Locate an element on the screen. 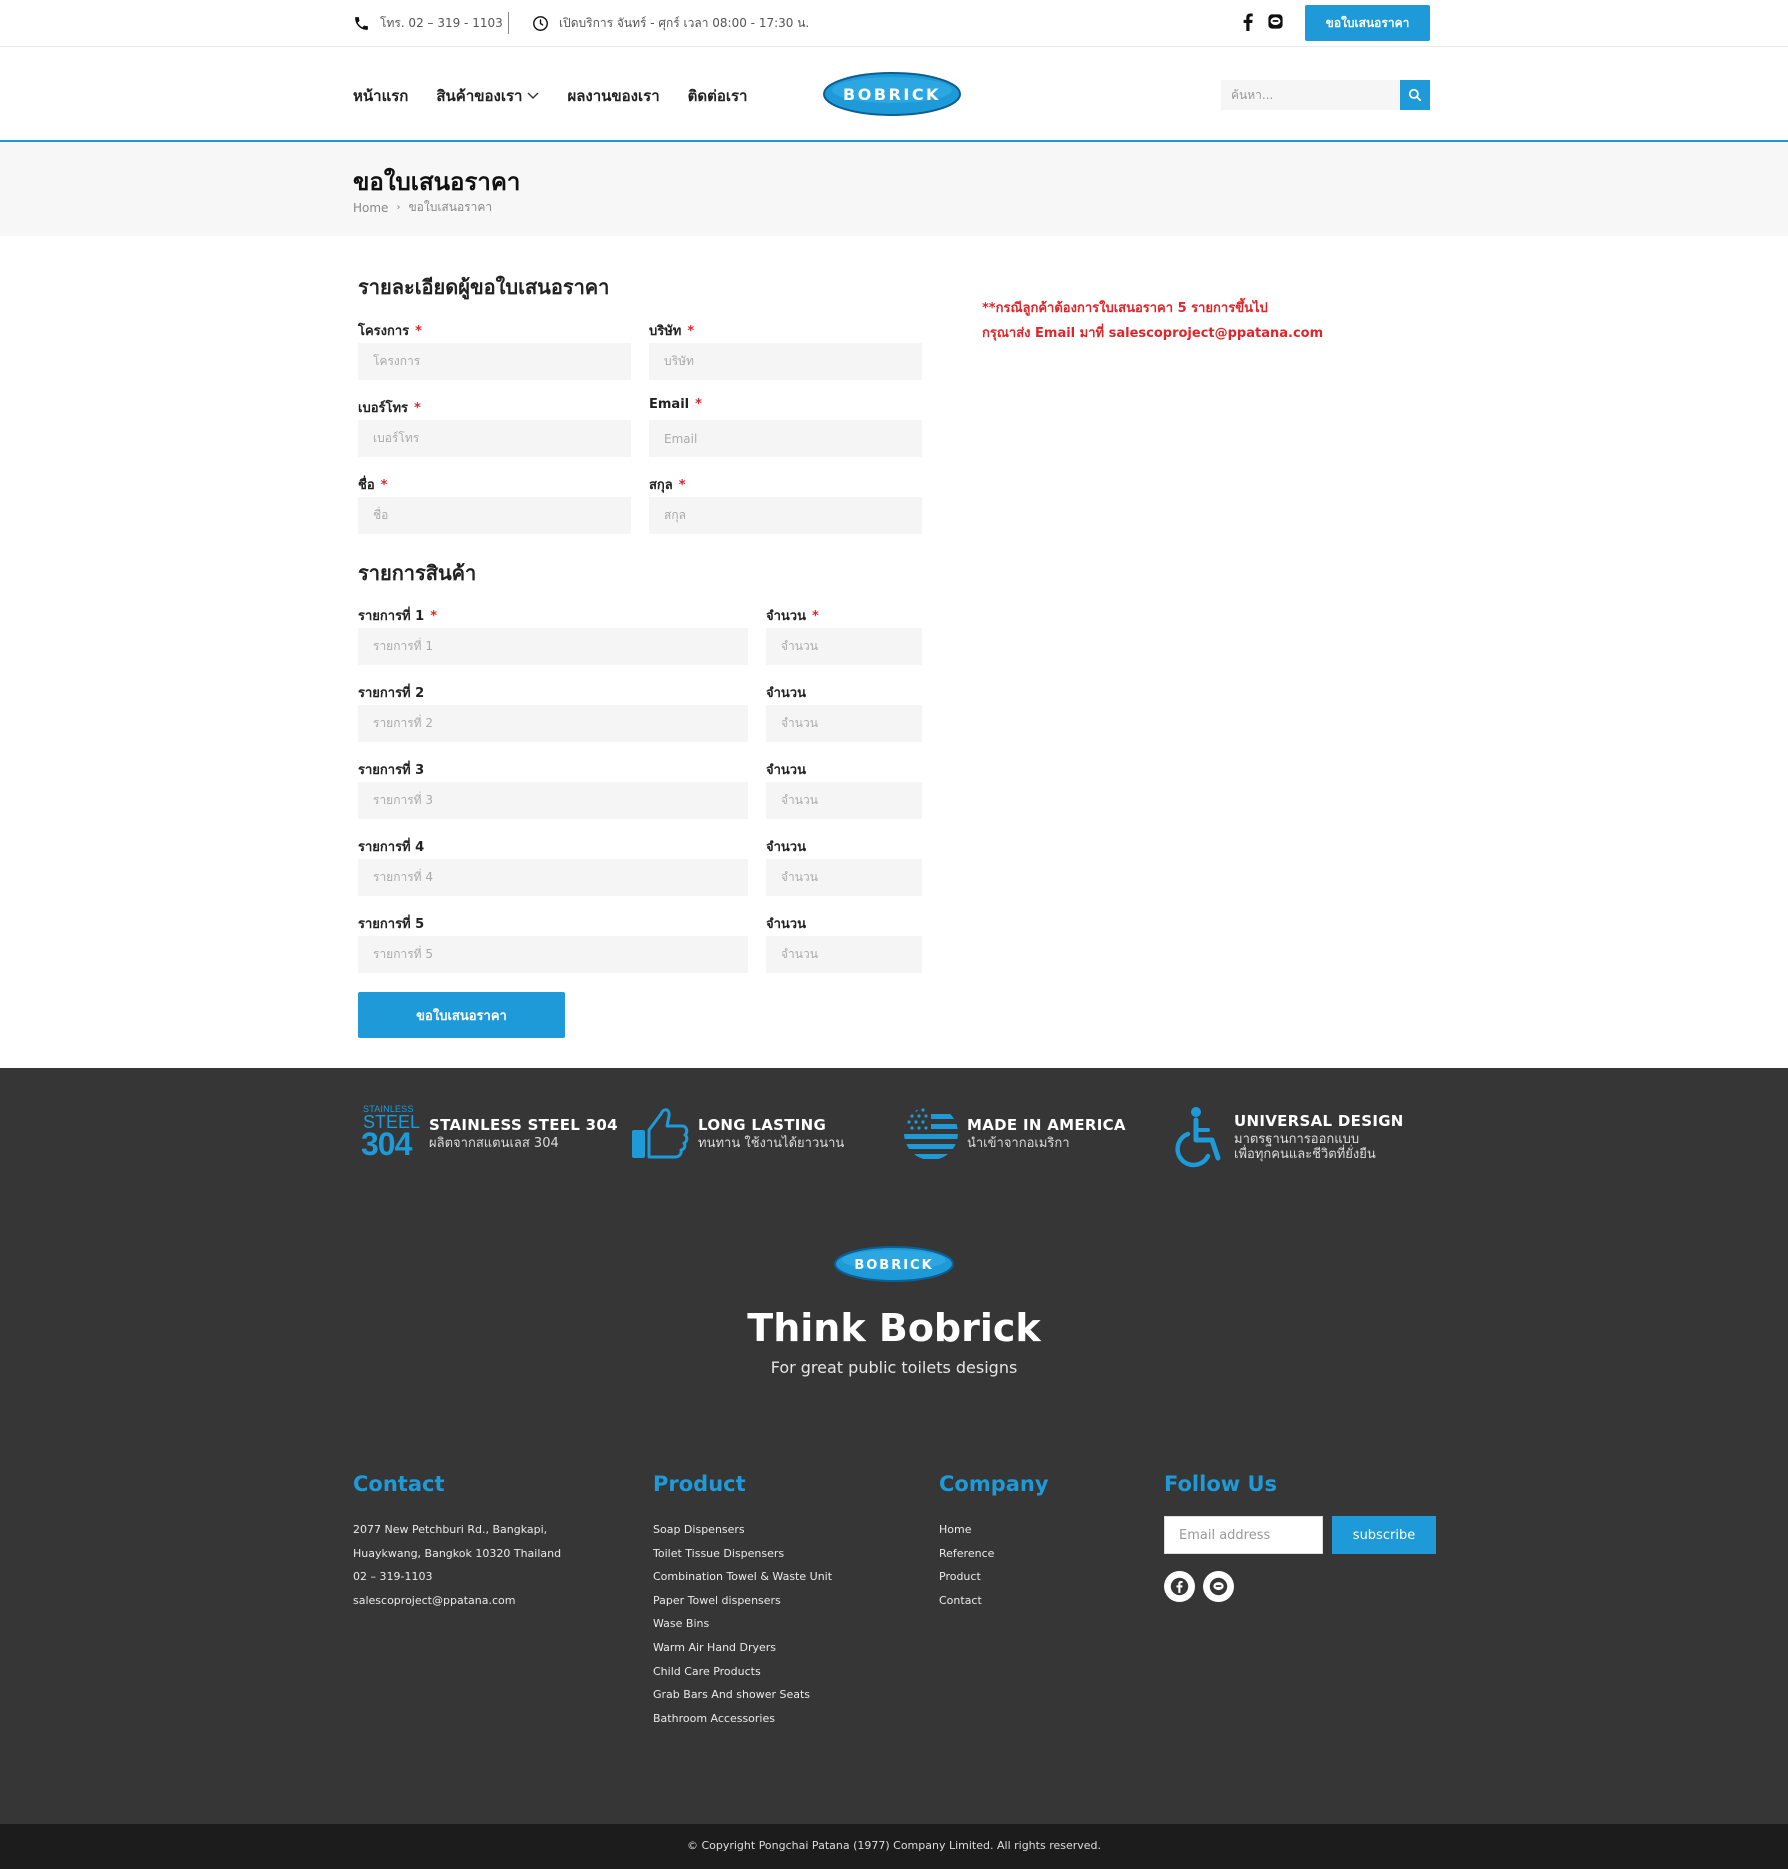 Image resolution: width=1788 pixels, height=1869 pixels. footer-facebook-icon is located at coordinates (1179, 1586).